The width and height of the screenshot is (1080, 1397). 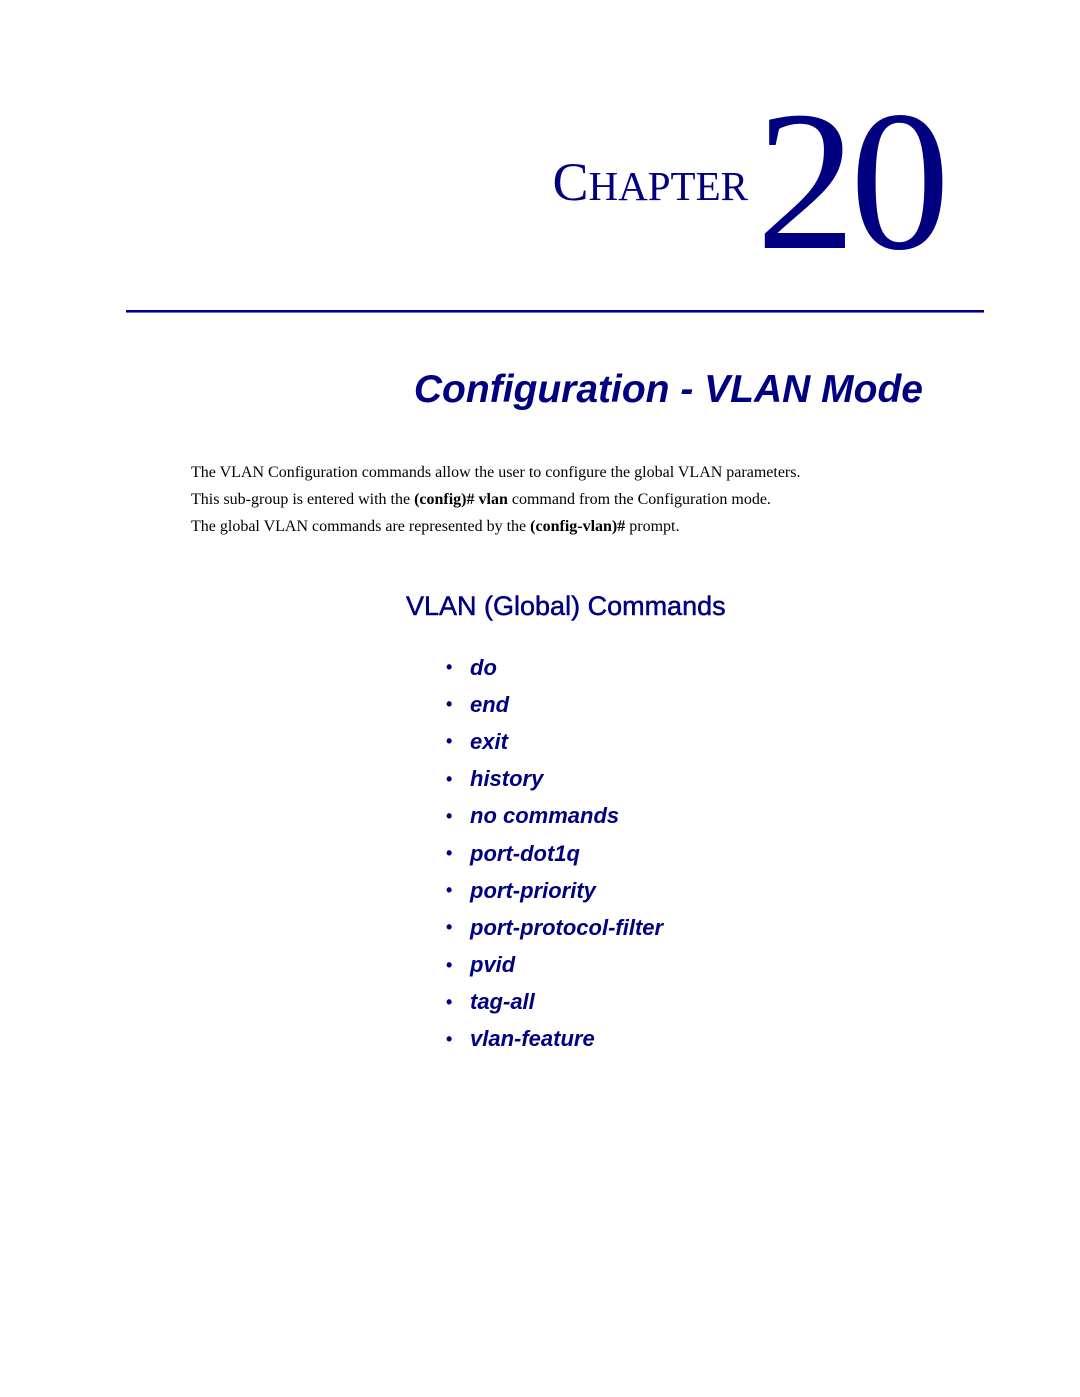 What do you see at coordinates (639, 499) in the screenshot?
I see `intro-line-2-text-end: command from the Configuration mode.` at bounding box center [639, 499].